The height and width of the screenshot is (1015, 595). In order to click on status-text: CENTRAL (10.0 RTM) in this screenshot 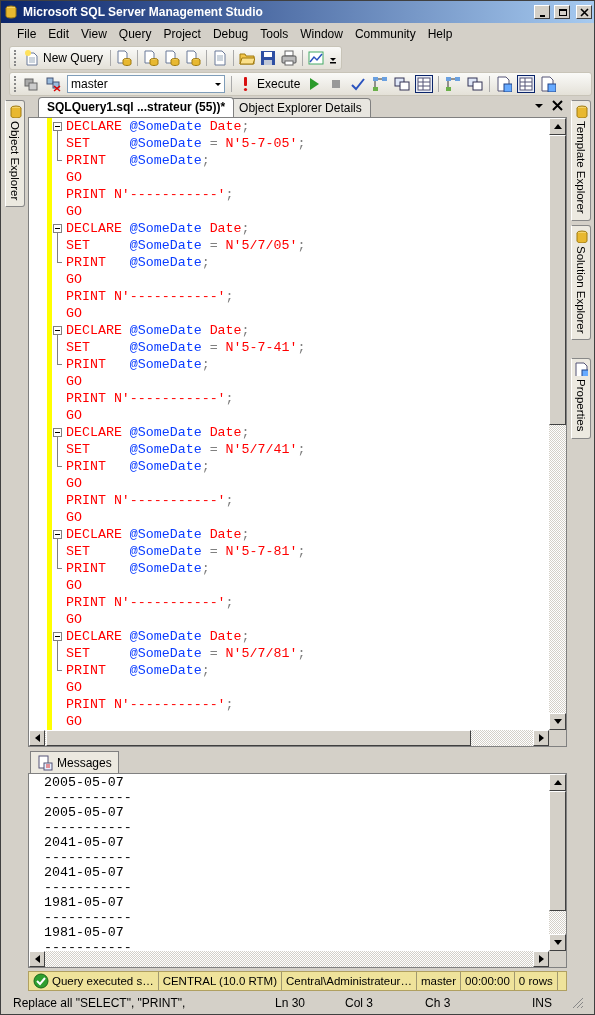, I will do `click(220, 981)`.